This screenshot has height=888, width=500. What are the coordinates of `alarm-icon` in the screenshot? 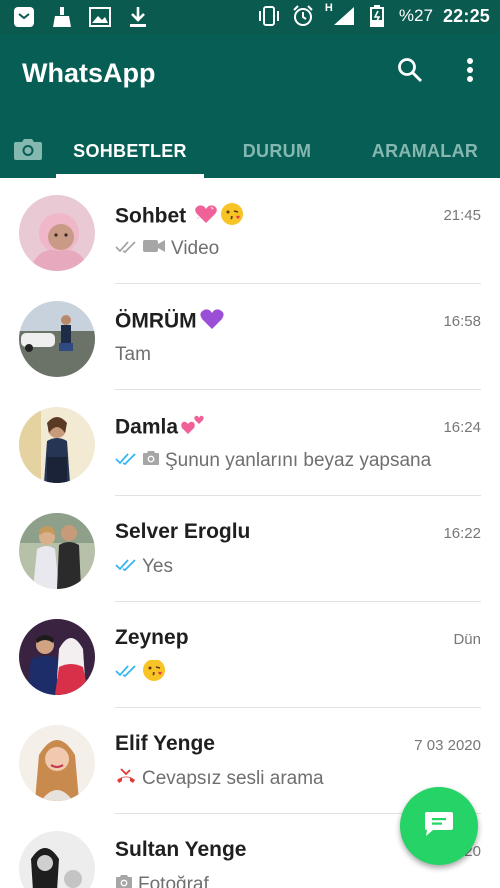 It's located at (303, 16).